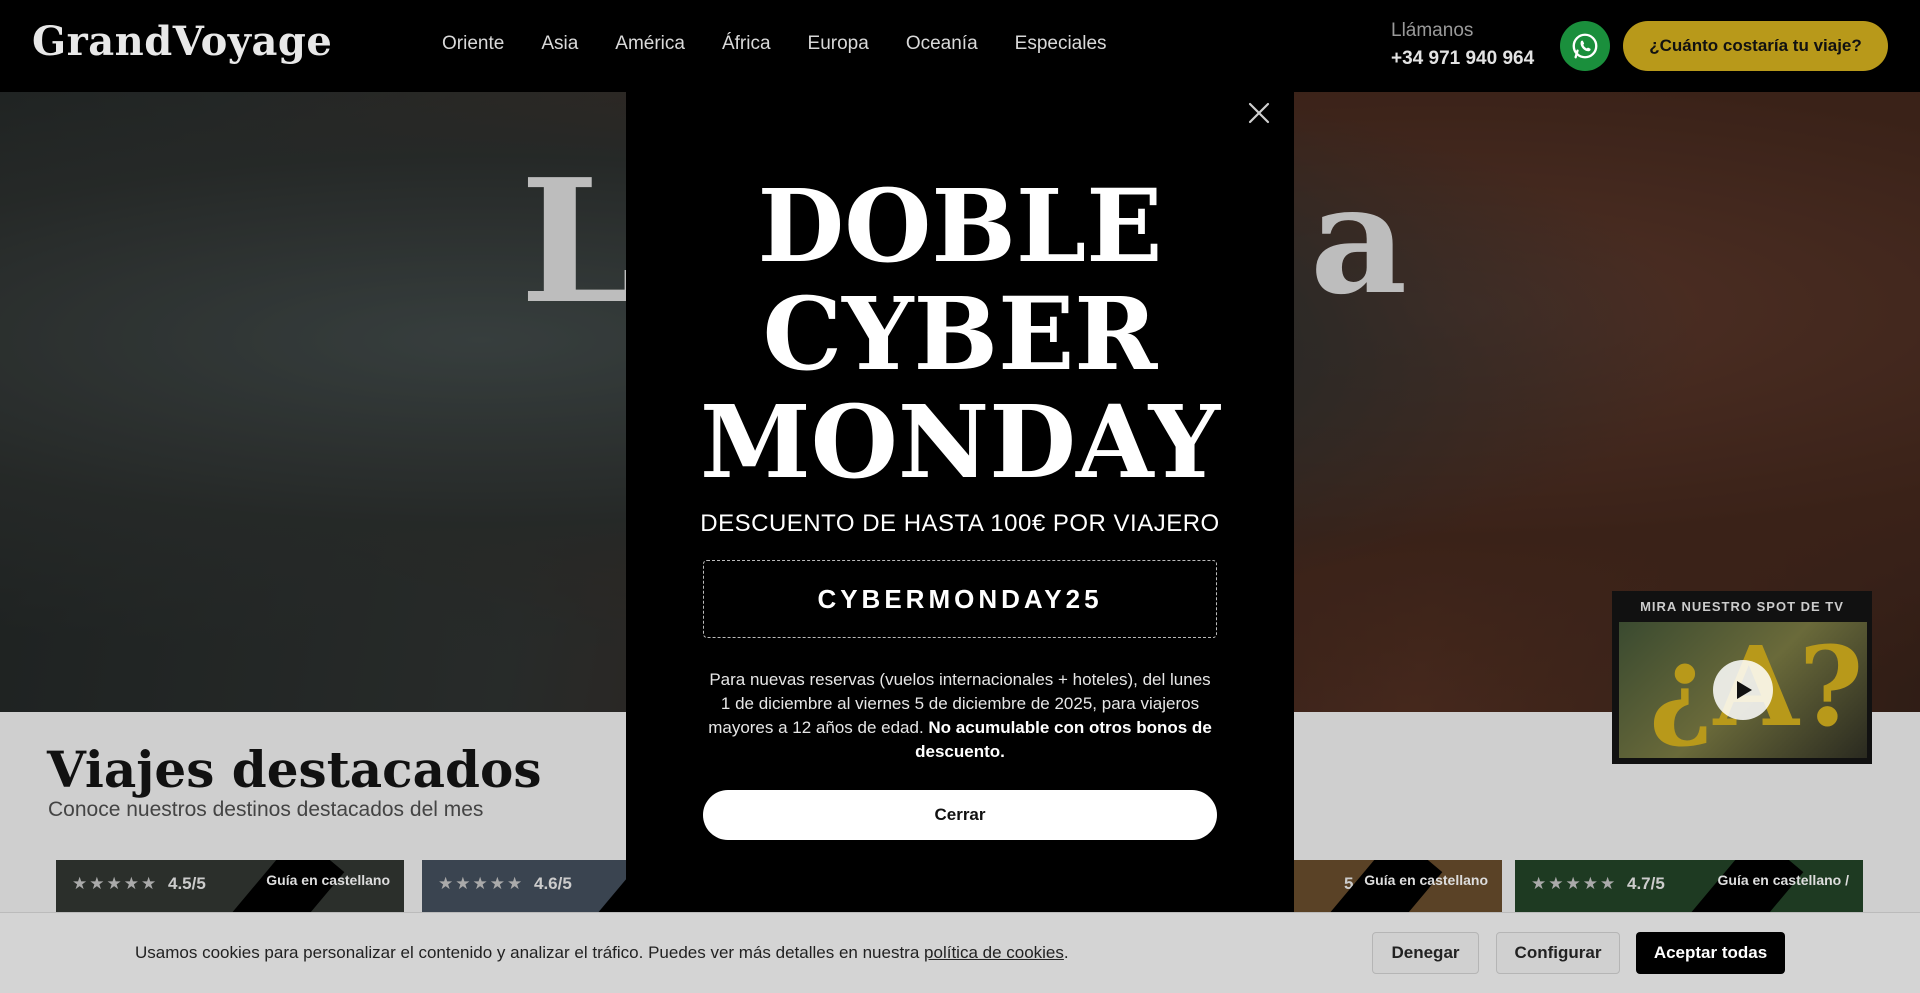  What do you see at coordinates (650, 44) in the screenshot?
I see `nav-item-america: América` at bounding box center [650, 44].